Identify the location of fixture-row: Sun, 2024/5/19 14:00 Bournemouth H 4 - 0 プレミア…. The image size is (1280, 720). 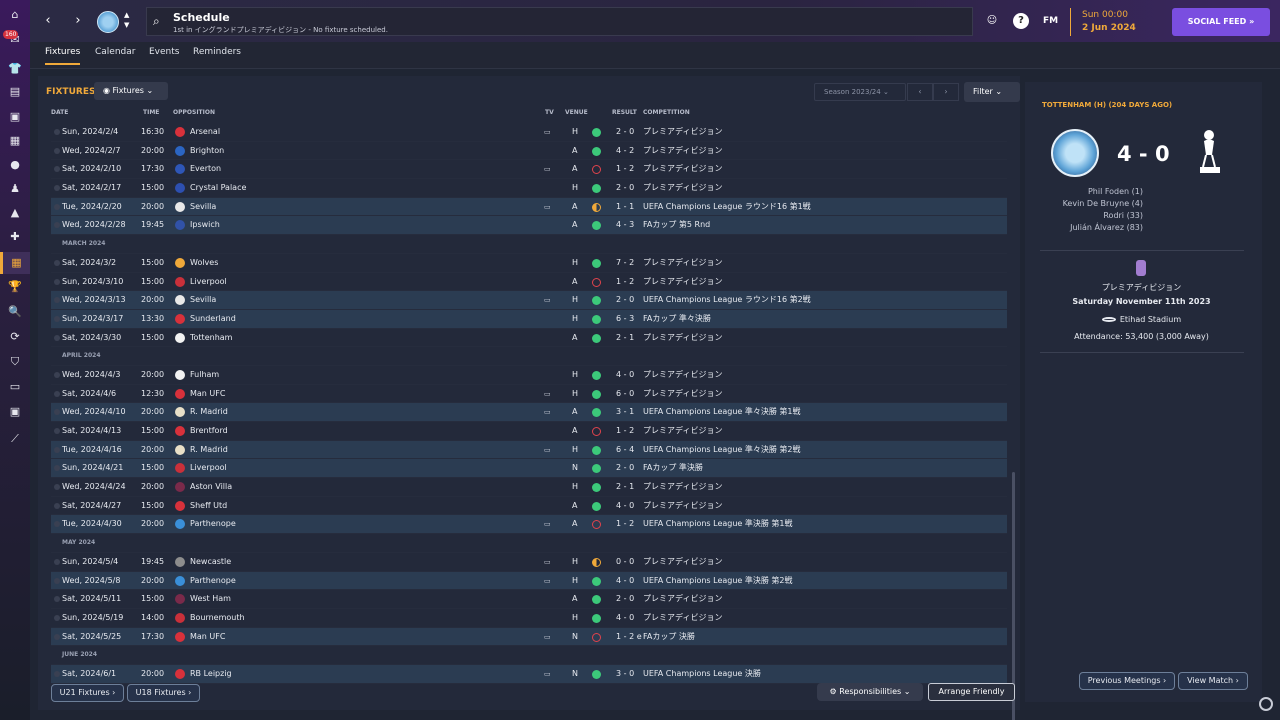
(529, 618).